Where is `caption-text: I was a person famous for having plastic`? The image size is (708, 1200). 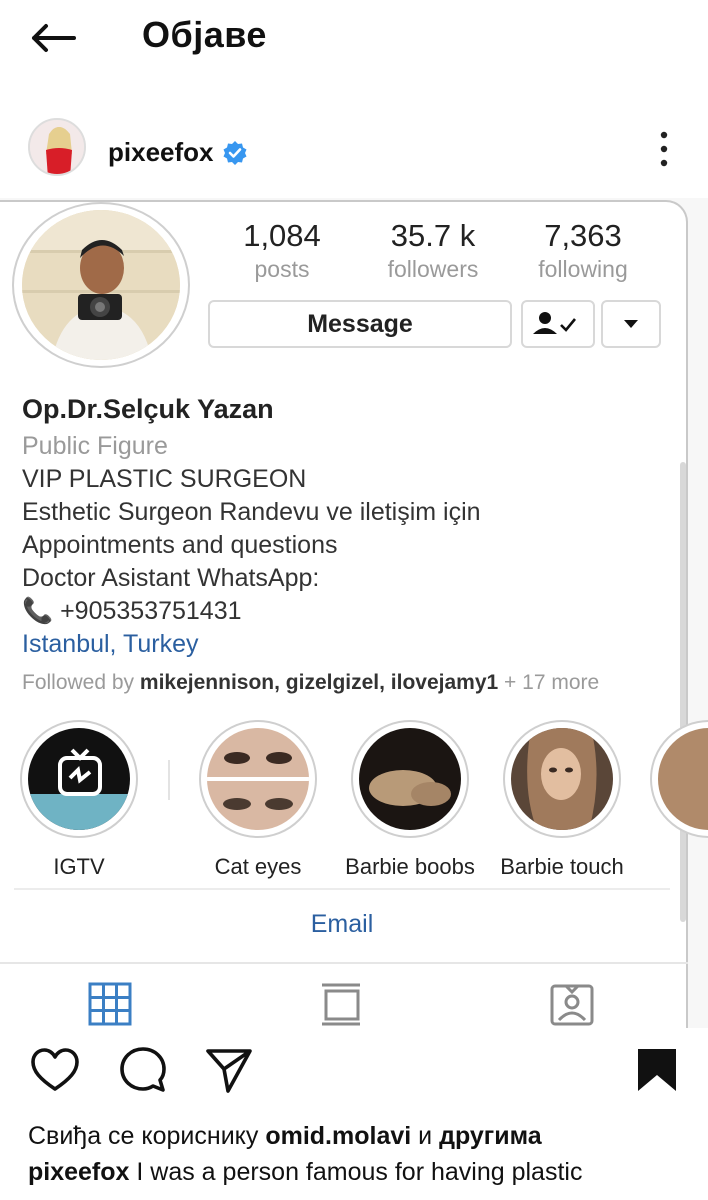 caption-text: I was a person famous for having plastic is located at coordinates (359, 1172).